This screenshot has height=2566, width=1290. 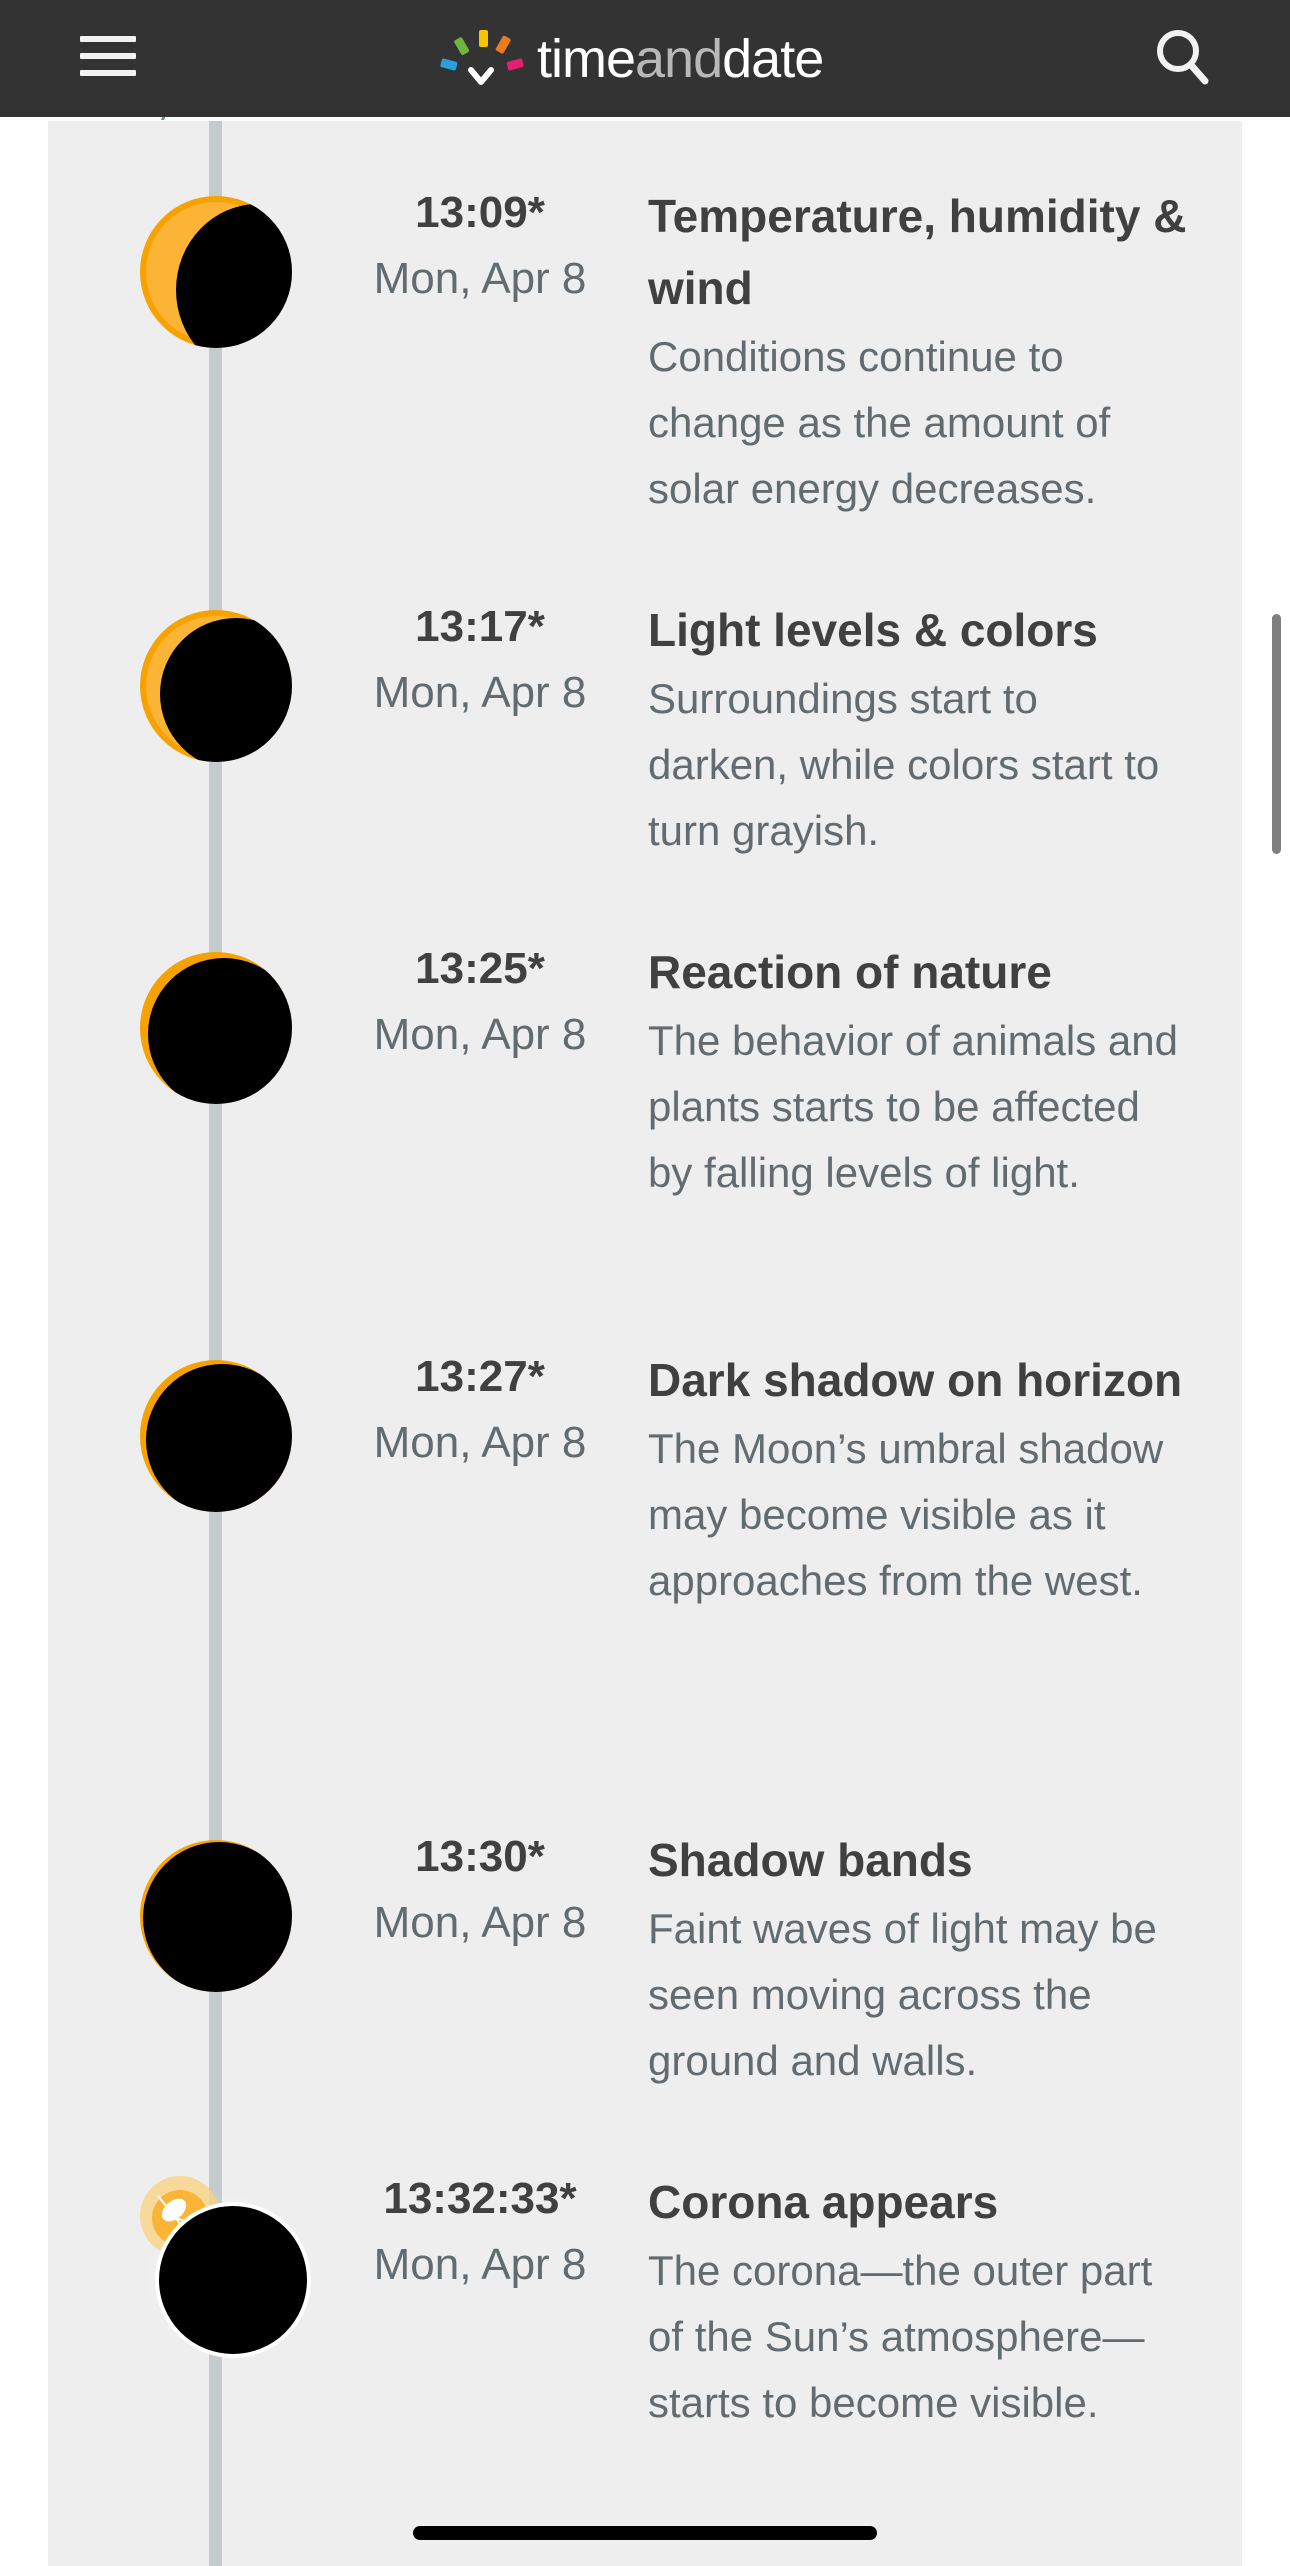 I want to click on event-time: 13:32:33*, so click(x=480, y=2198).